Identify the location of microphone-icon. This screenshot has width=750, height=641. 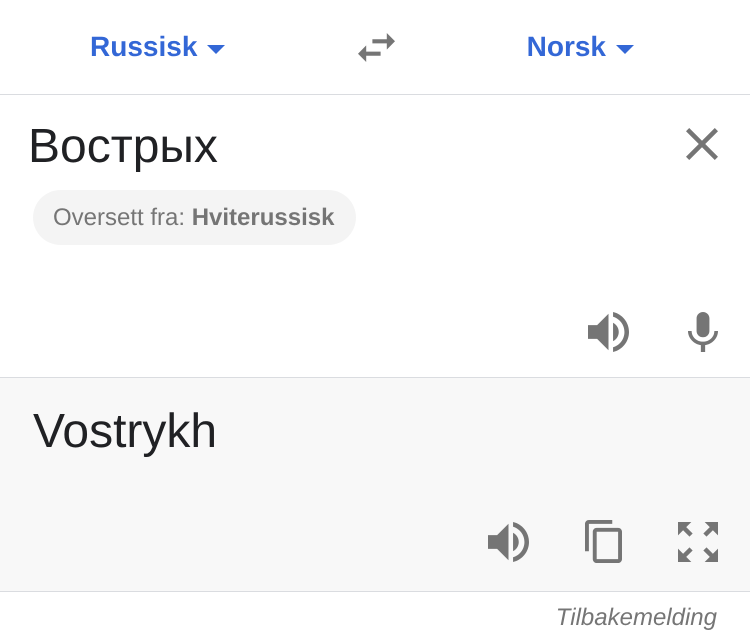
(703, 332).